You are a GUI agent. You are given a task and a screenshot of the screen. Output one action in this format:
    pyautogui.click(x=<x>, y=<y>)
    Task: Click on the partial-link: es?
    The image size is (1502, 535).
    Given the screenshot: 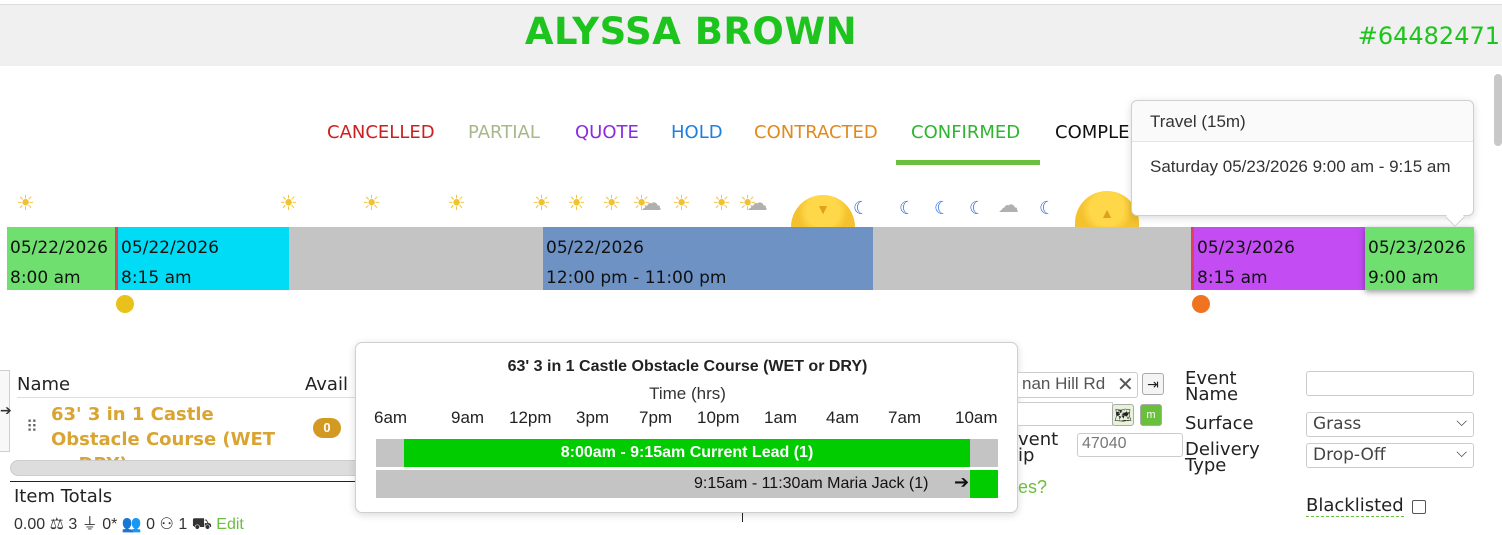 What is the action you would take?
    pyautogui.click(x=1032, y=487)
    